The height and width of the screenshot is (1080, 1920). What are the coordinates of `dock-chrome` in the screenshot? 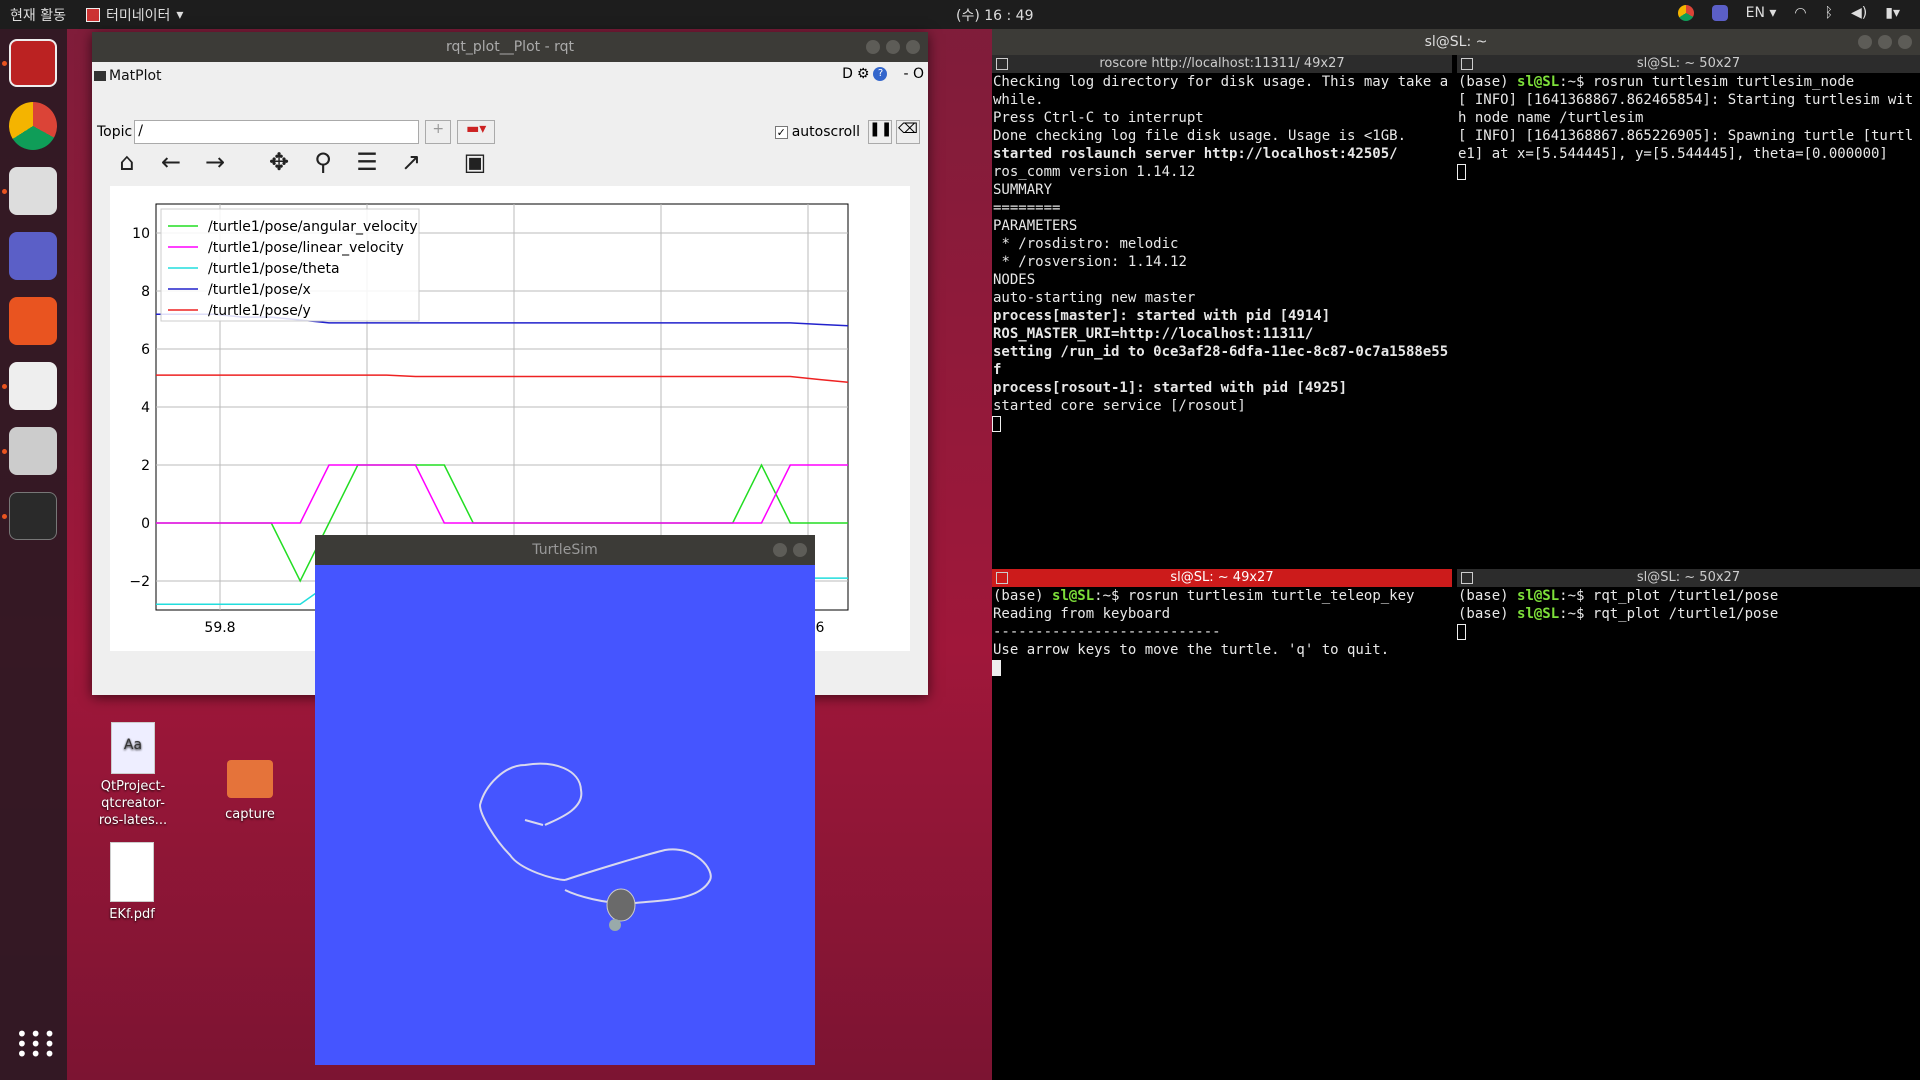 It's located at (33, 126).